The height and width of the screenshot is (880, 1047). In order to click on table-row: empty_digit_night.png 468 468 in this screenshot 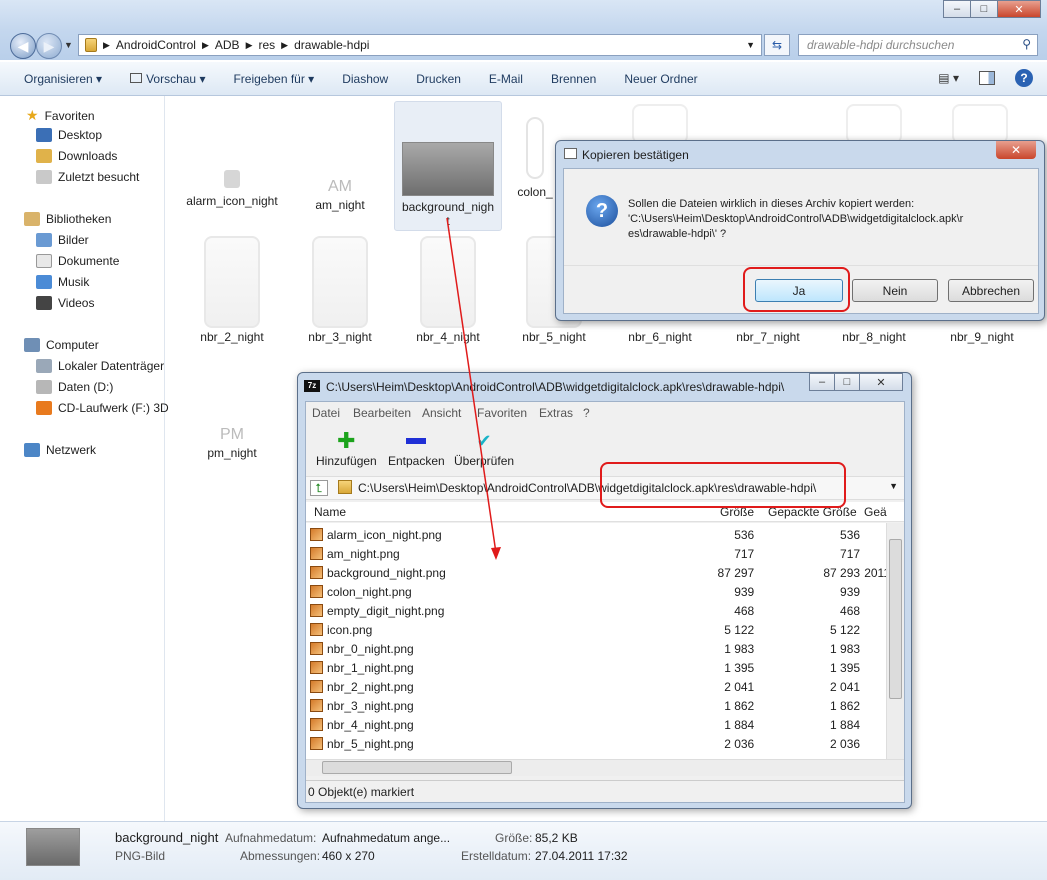, I will do `click(598, 610)`.